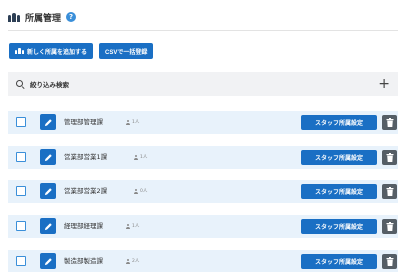  I want to click on filter-label: 絞り込み検索, so click(49, 85).